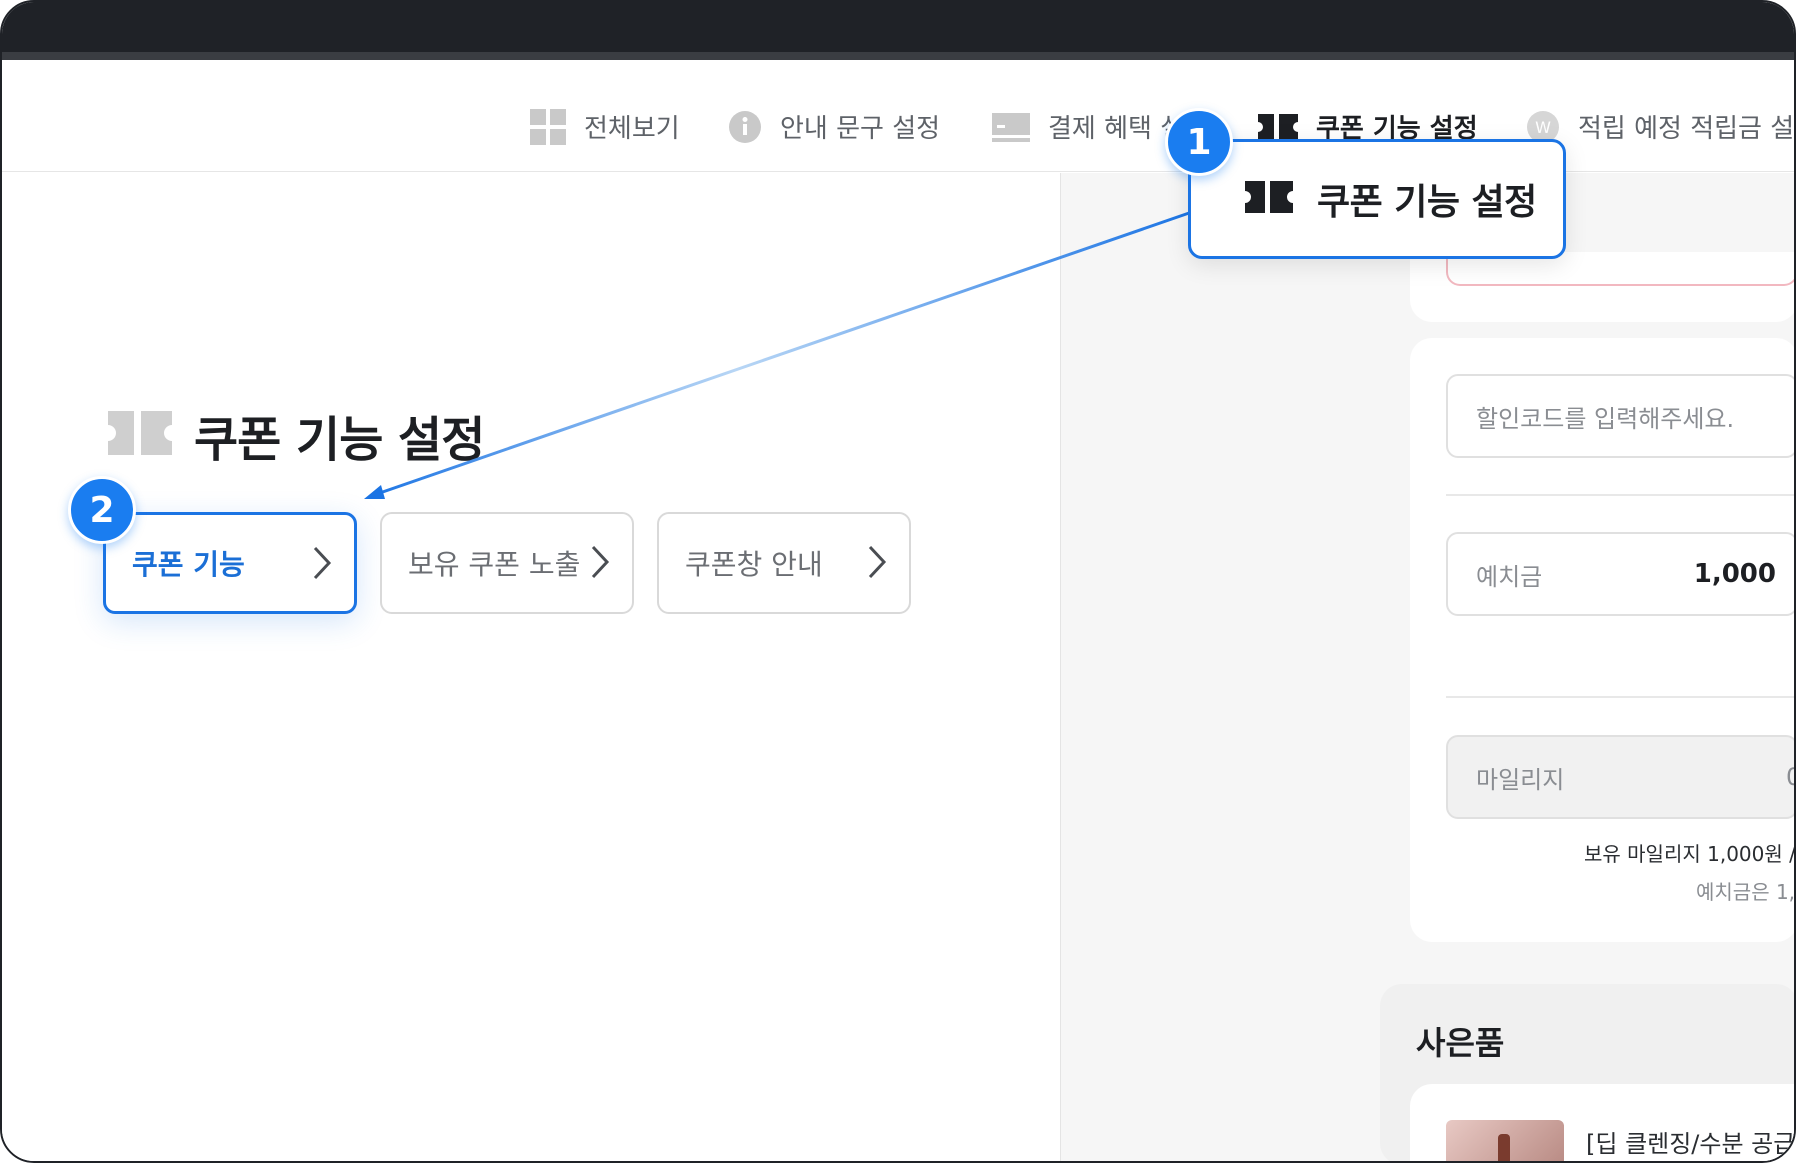  Describe the element at coordinates (1269, 199) in the screenshot. I see `coupon-icon` at that location.